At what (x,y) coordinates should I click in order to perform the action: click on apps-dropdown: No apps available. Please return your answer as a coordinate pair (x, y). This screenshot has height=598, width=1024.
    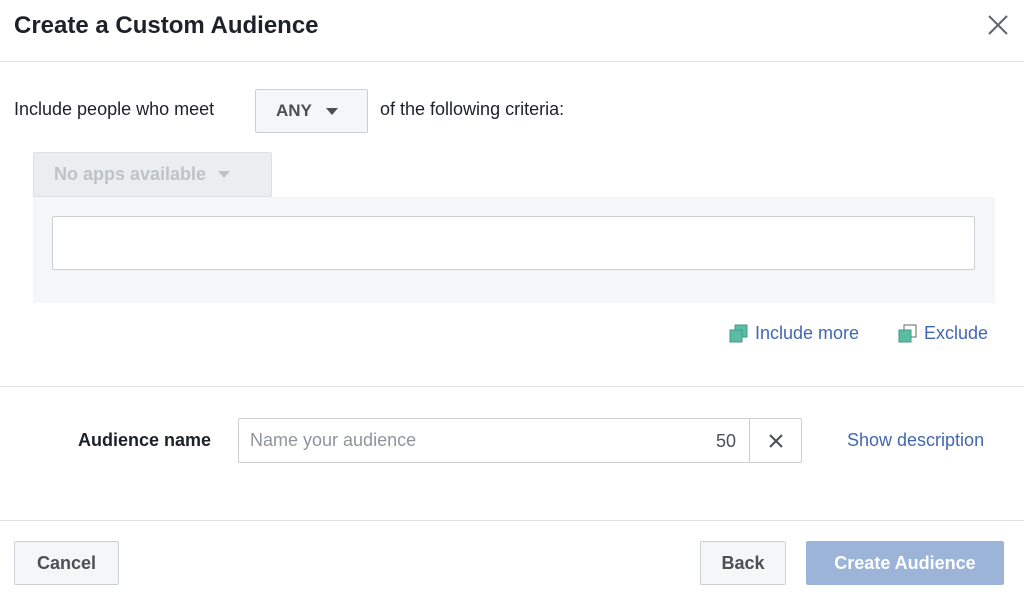
    Looking at the image, I should click on (152, 174).